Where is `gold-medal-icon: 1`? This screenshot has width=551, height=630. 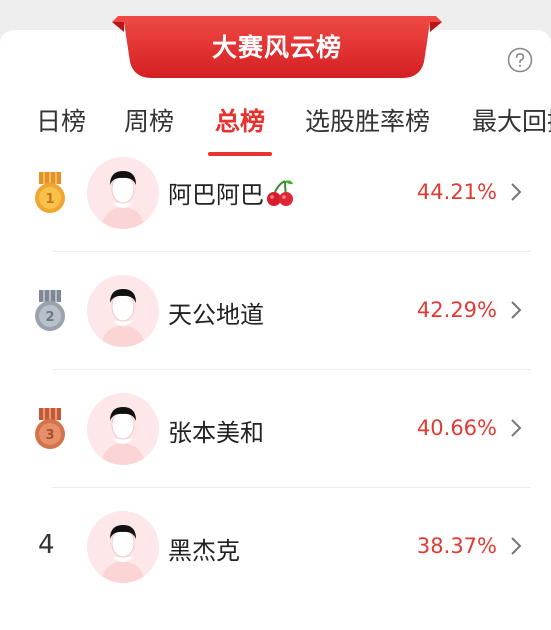 gold-medal-icon: 1 is located at coordinates (50, 192).